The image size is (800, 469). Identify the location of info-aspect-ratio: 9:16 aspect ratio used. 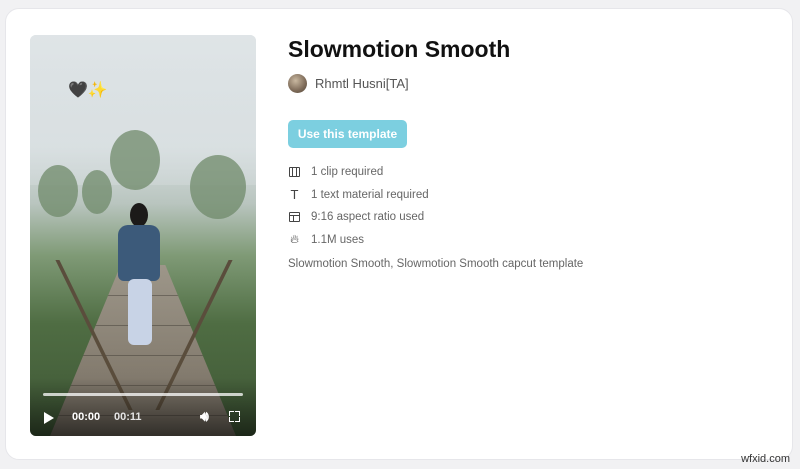
(358, 217).